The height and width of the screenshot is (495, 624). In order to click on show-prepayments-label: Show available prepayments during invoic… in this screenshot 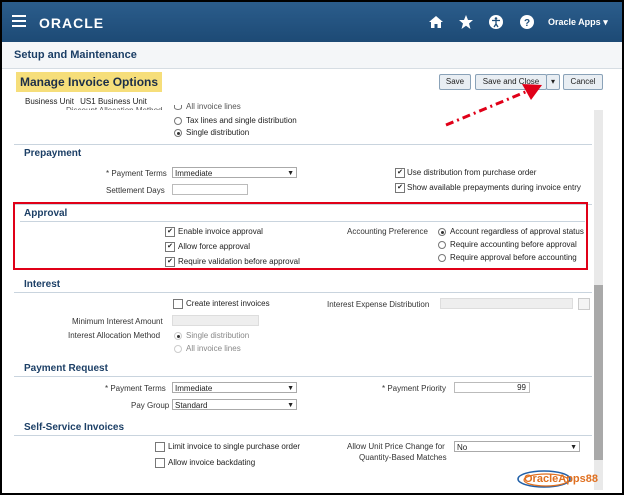, I will do `click(494, 187)`.